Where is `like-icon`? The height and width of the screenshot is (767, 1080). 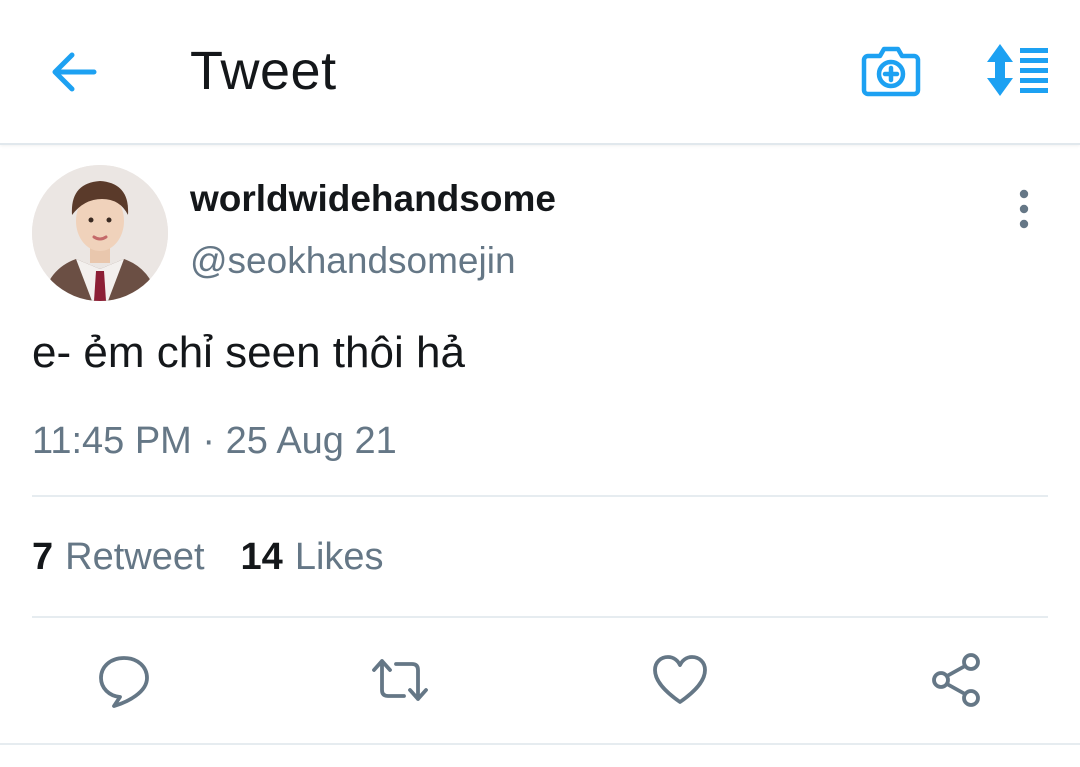 like-icon is located at coordinates (680, 679).